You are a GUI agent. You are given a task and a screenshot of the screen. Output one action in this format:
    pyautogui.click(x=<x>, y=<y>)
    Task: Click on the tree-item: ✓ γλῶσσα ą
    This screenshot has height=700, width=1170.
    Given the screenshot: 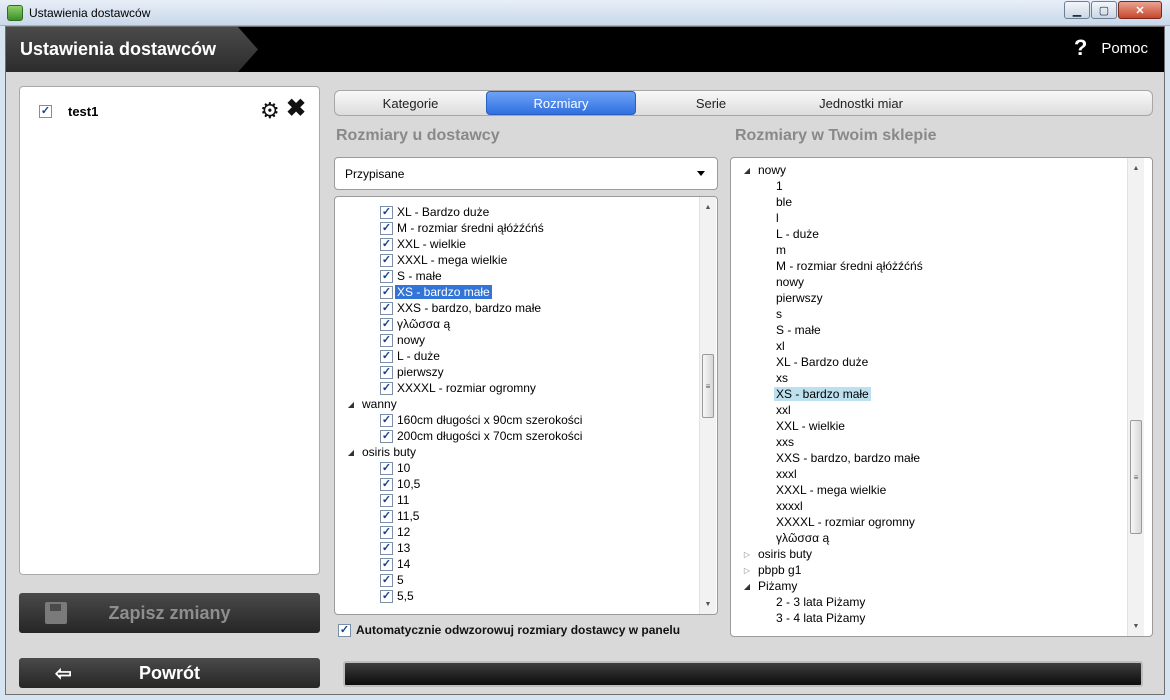 What is the action you would take?
    pyautogui.click(x=415, y=324)
    